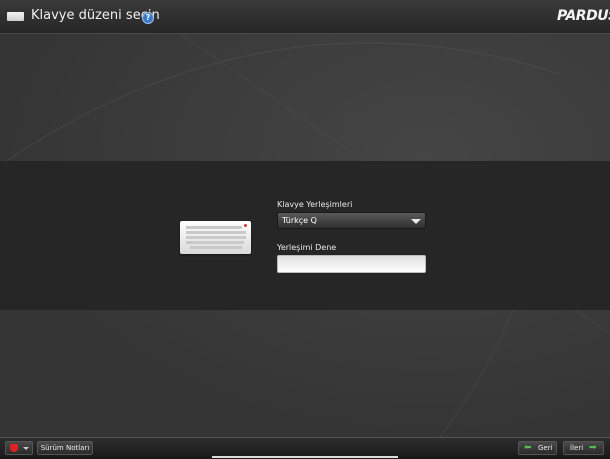 This screenshot has height=459, width=610. What do you see at coordinates (19, 448) in the screenshot?
I see `pardus-menu-button` at bounding box center [19, 448].